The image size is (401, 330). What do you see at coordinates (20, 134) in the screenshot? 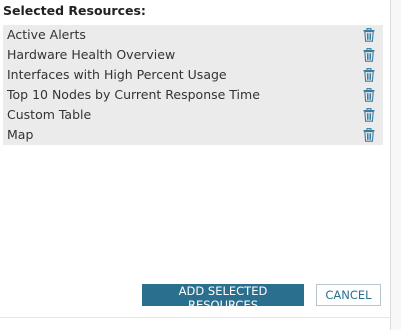
I see `resource-label: Map` at bounding box center [20, 134].